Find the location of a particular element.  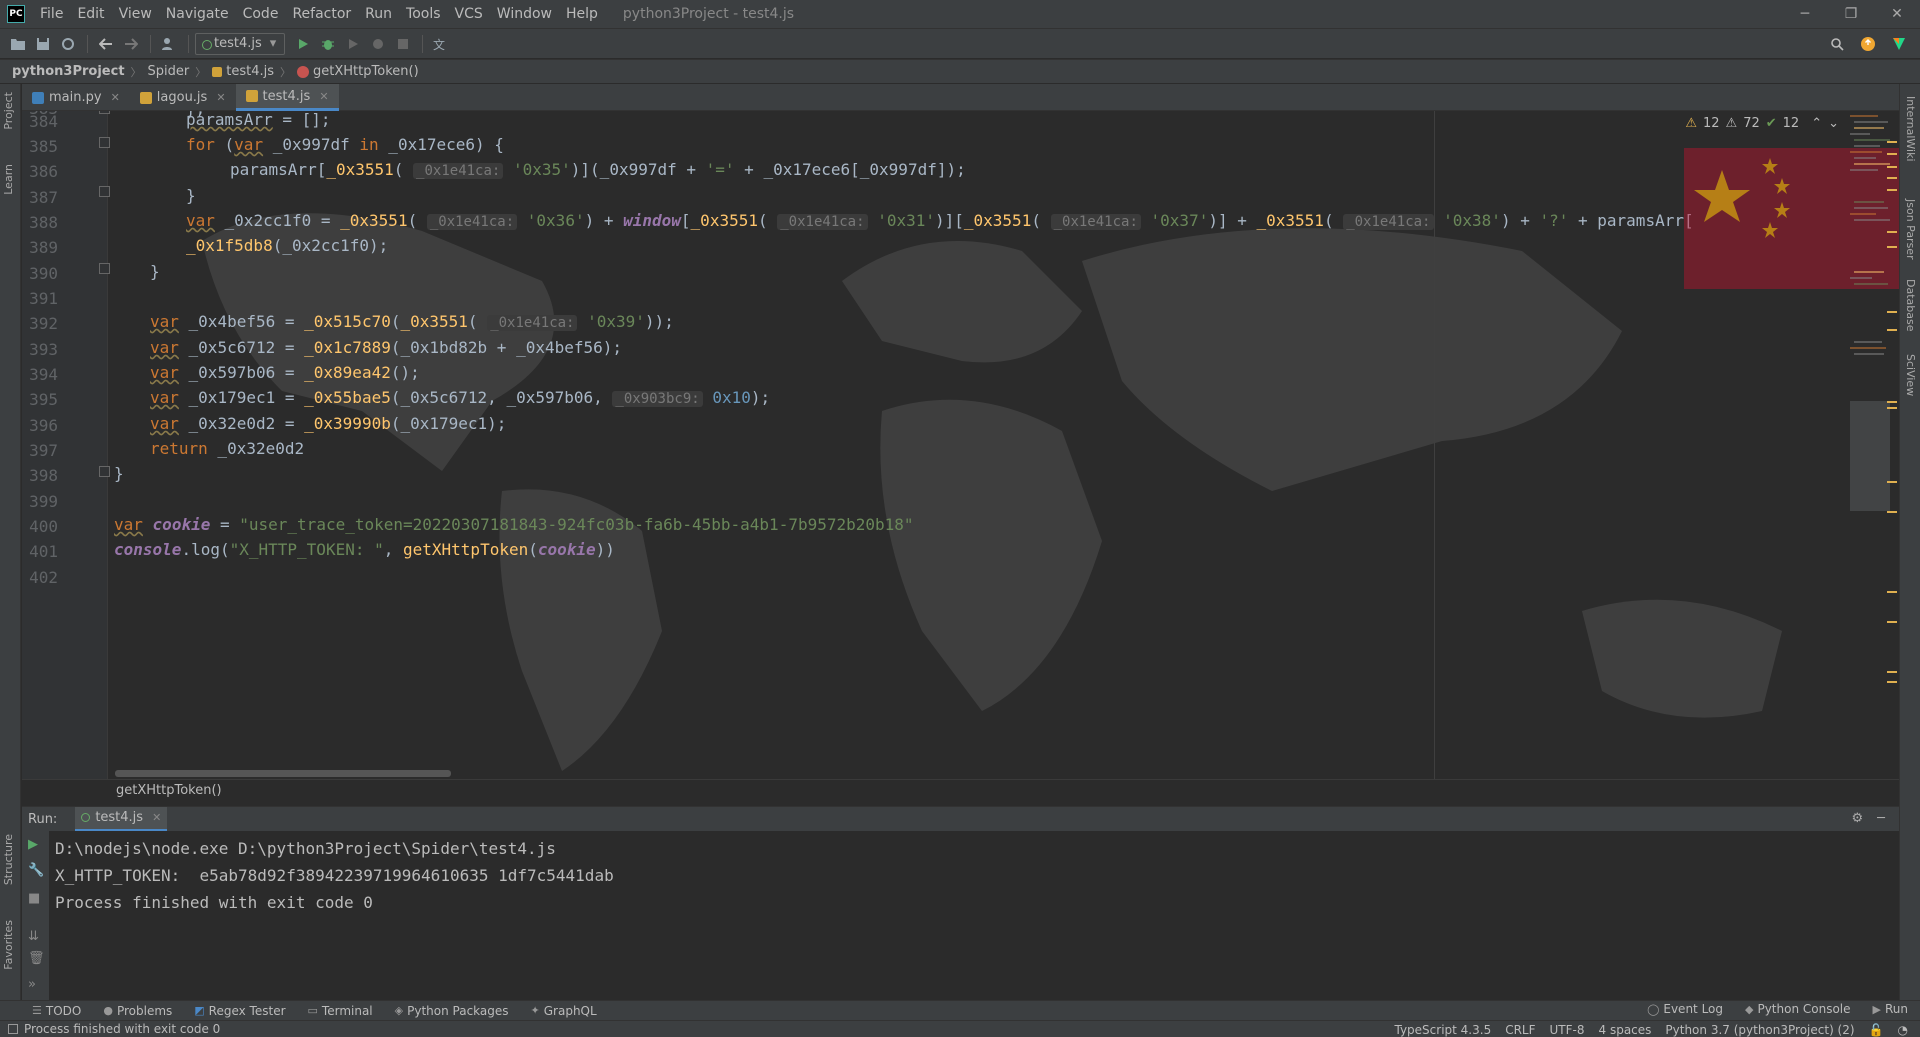

chevron-down-icon: ⌄ is located at coordinates (1833, 123).